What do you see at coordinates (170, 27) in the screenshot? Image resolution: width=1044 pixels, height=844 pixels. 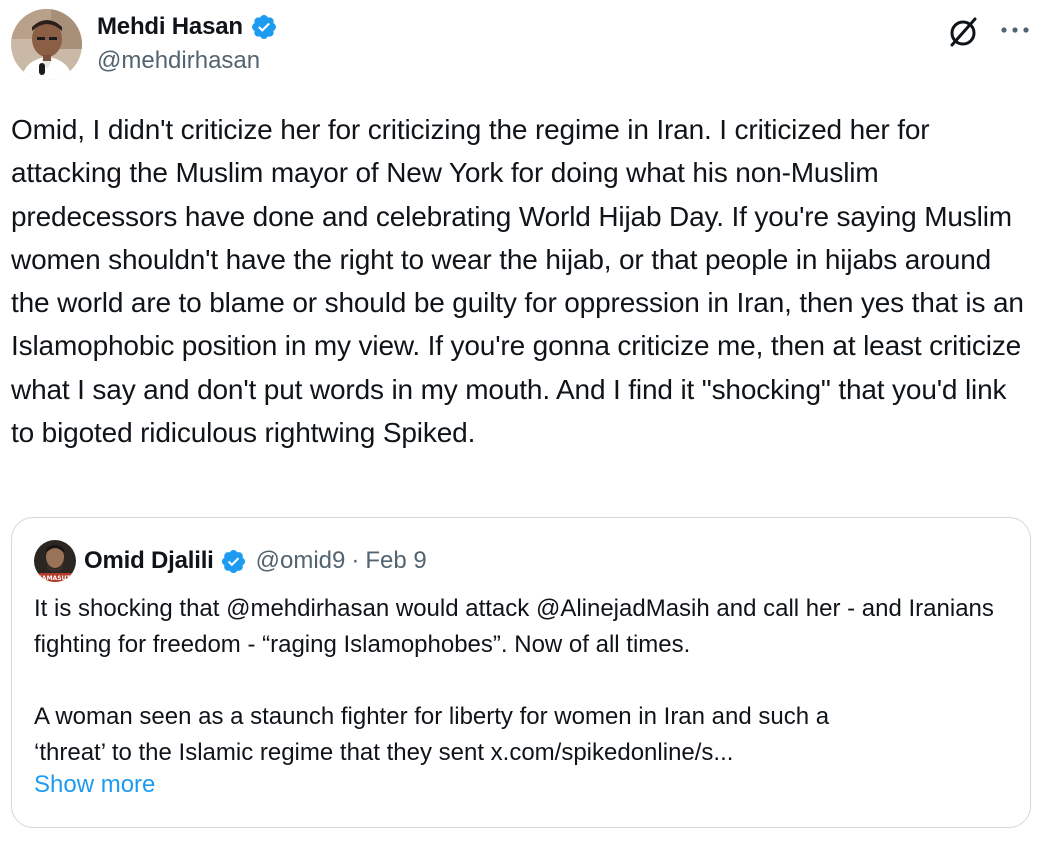 I see `author-name: Mehdi Hasan` at bounding box center [170, 27].